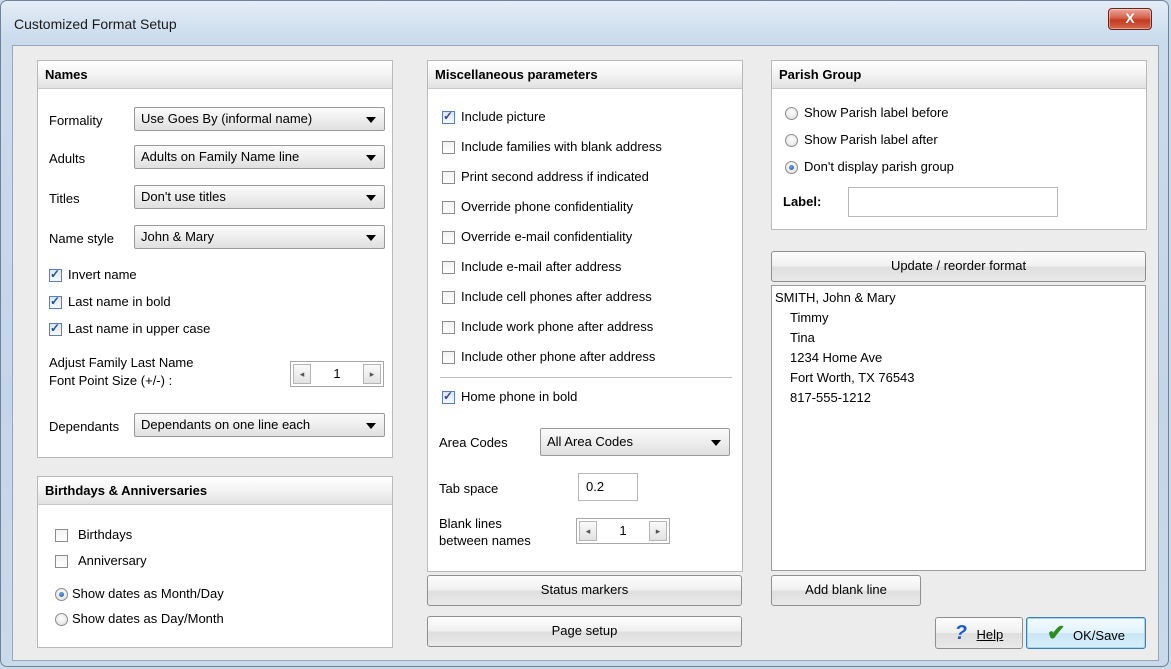  What do you see at coordinates (448, 147) in the screenshot?
I see `blank-address-checkbox` at bounding box center [448, 147].